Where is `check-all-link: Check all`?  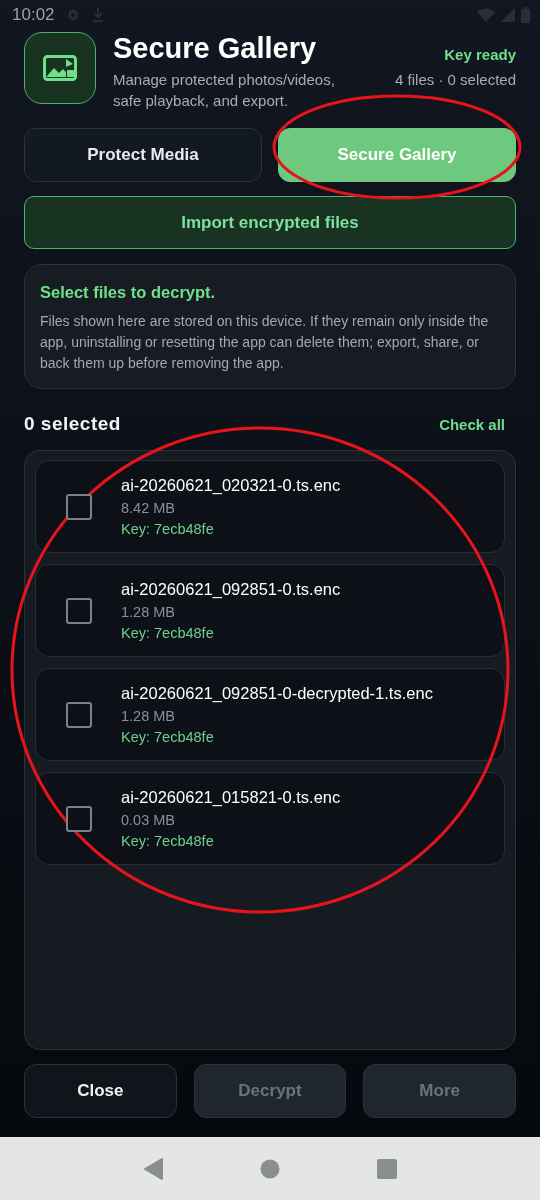
check-all-link: Check all is located at coordinates (472, 424).